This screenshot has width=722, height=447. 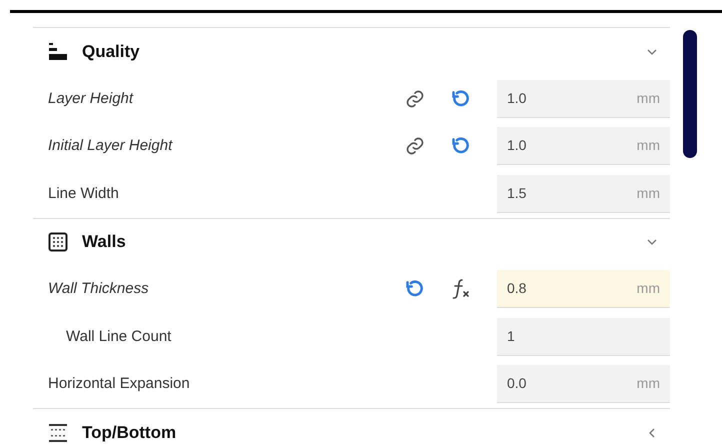 I want to click on value-field: 1.5 mm, so click(x=583, y=193).